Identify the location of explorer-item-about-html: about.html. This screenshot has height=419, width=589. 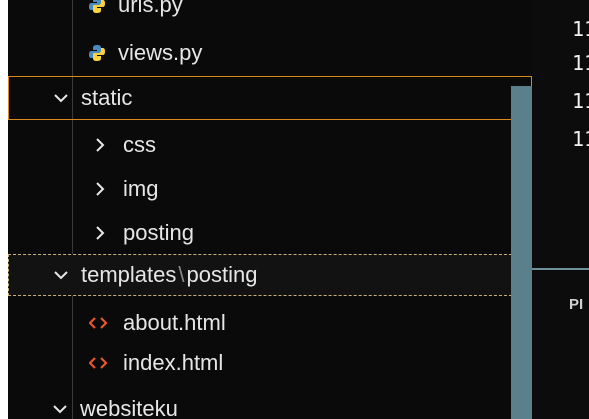
(270, 322).